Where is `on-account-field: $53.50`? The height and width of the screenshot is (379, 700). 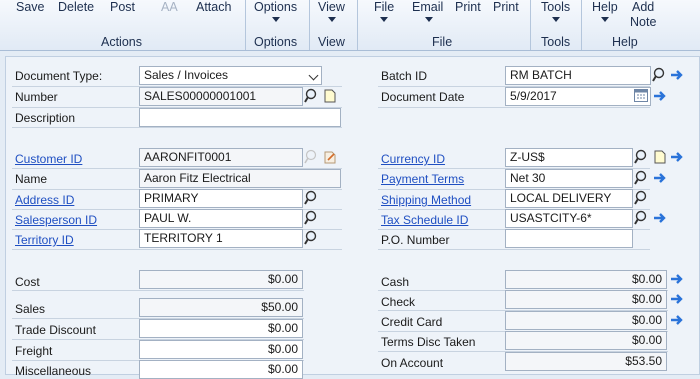
on-account-field: $53.50 is located at coordinates (586, 361).